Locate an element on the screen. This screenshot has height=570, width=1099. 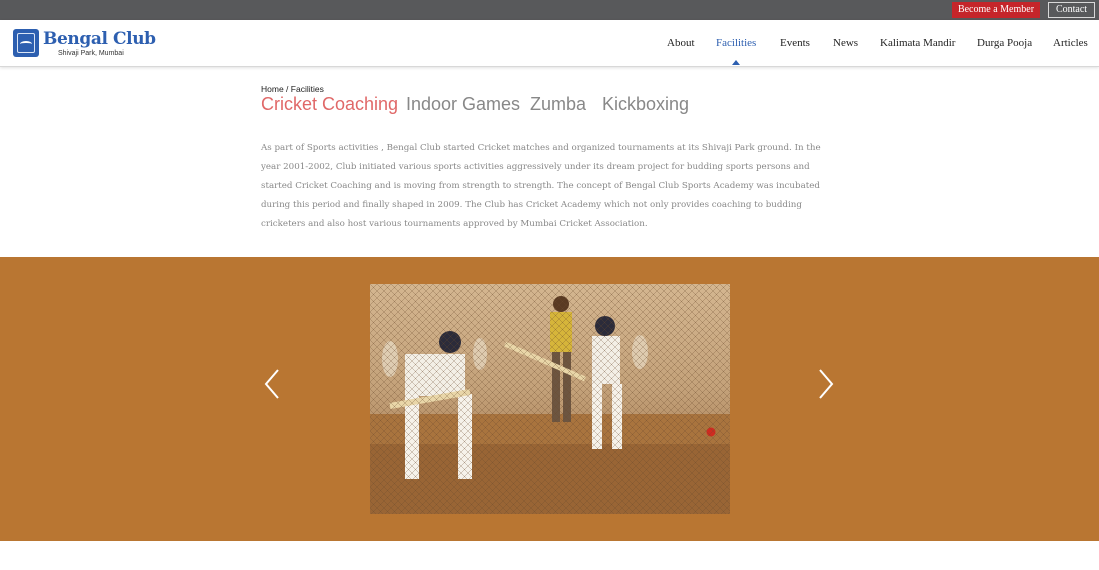
become-member-button: Become a Member is located at coordinates (996, 10).